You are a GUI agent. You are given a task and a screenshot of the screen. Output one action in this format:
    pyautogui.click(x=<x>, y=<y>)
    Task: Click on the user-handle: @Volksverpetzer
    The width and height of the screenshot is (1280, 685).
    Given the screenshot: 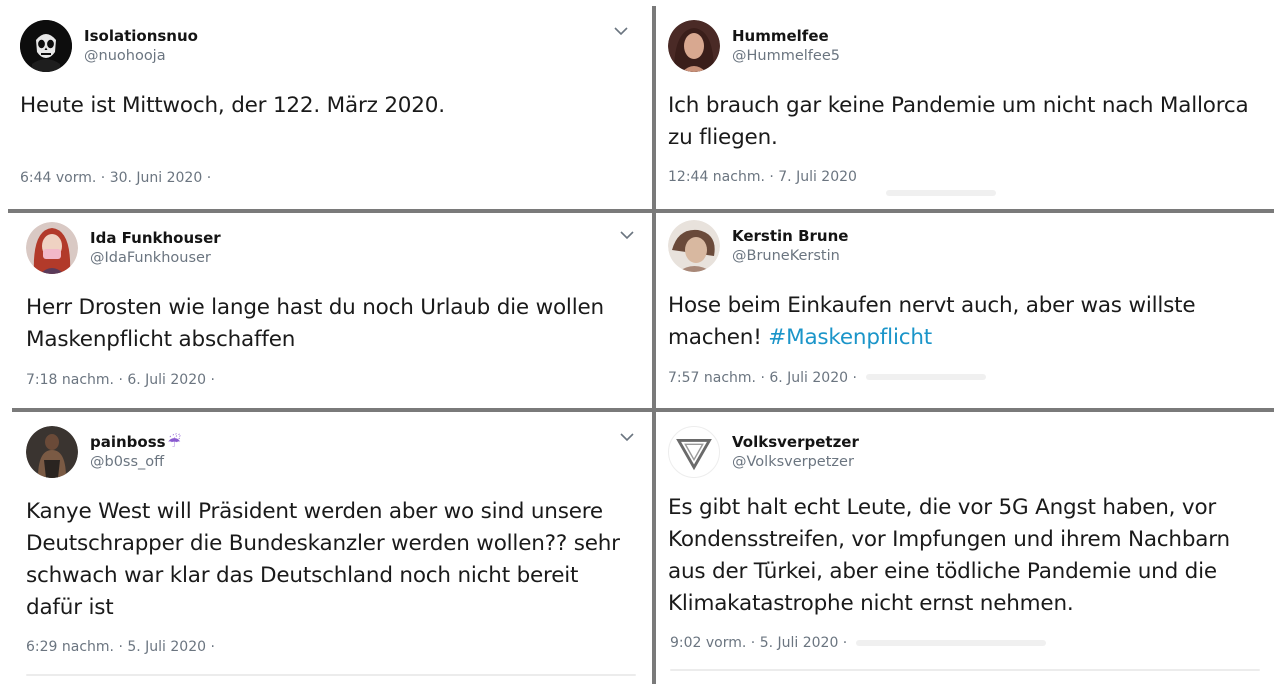 What is the action you would take?
    pyautogui.click(x=795, y=462)
    